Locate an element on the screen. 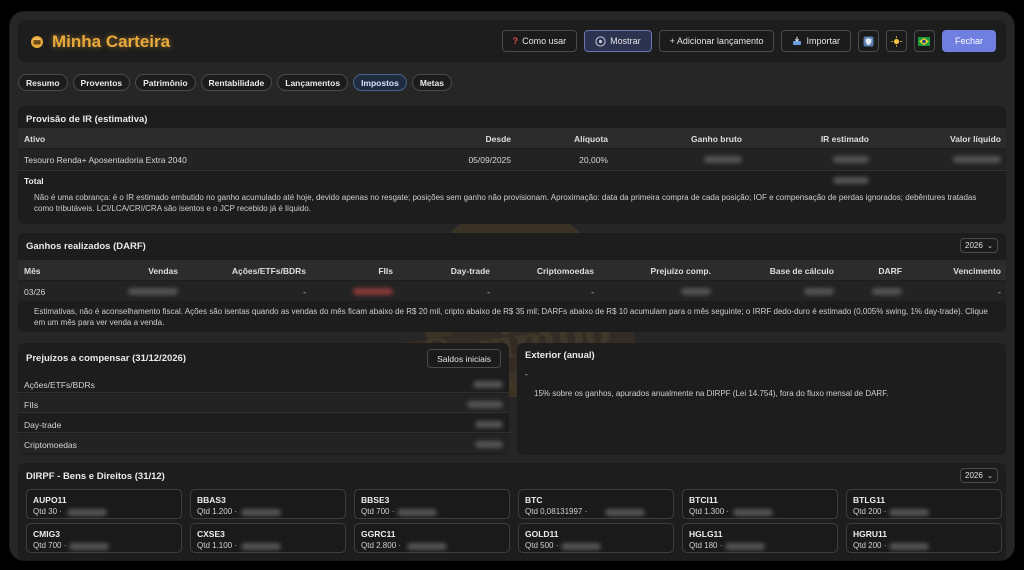 The image size is (1024, 570). dirpf-year-select: 2026 ⌄ is located at coordinates (979, 475).